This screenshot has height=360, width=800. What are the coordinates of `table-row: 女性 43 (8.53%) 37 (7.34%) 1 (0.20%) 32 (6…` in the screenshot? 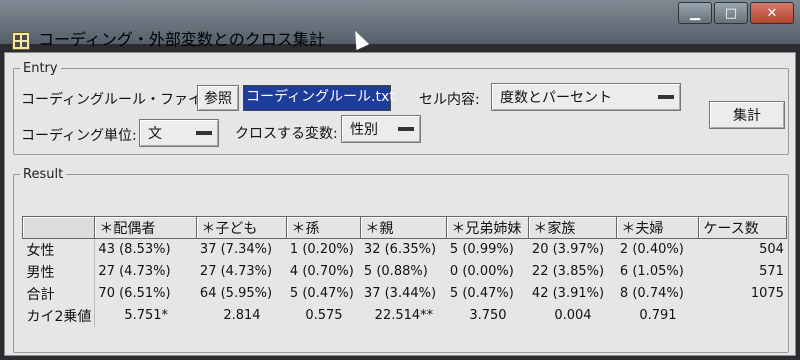 It's located at (404, 249).